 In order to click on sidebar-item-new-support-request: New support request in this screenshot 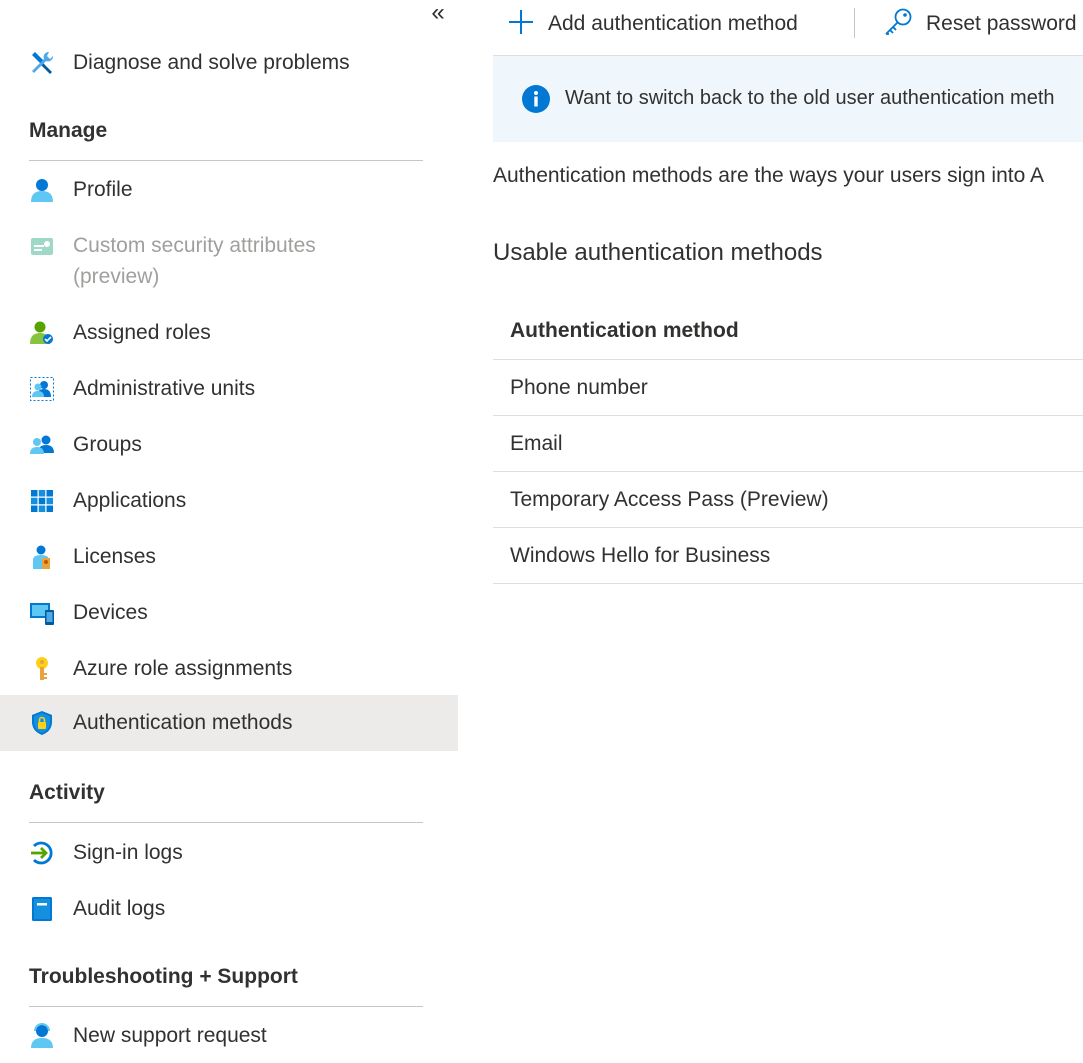, I will do `click(229, 1035)`.